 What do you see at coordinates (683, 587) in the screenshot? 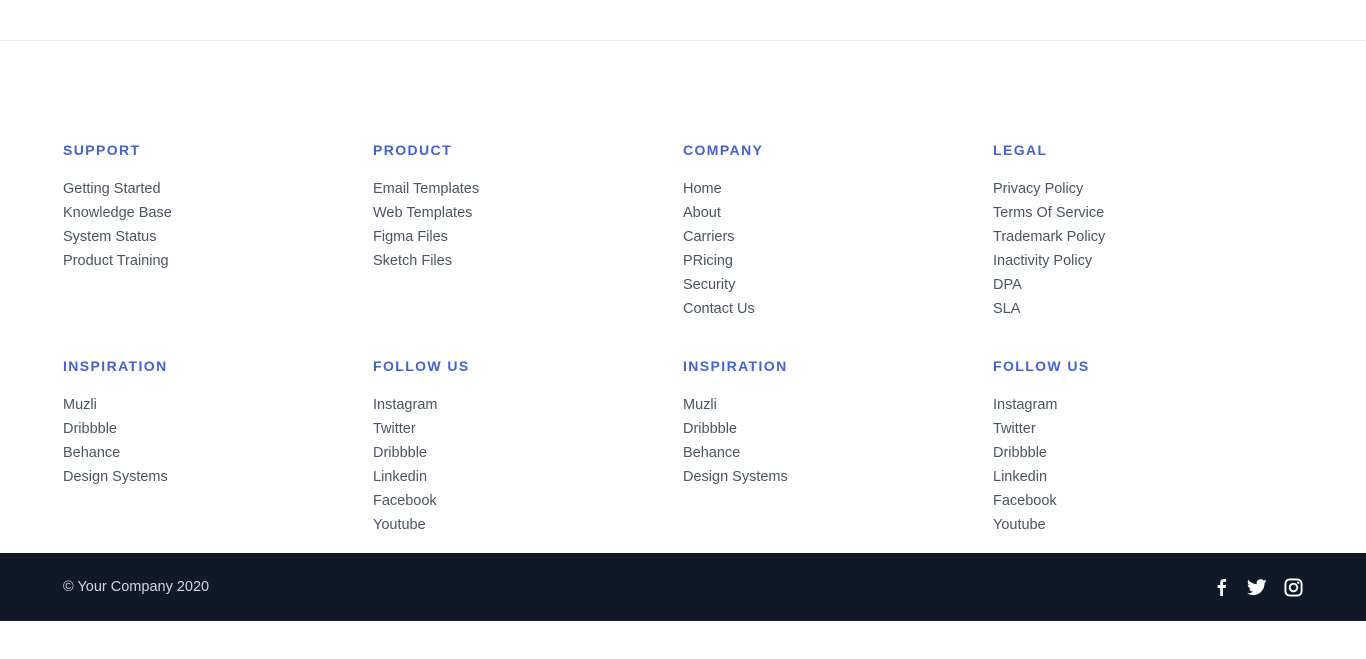
I see `footer-bottom-bar: © Your Company 2020` at bounding box center [683, 587].